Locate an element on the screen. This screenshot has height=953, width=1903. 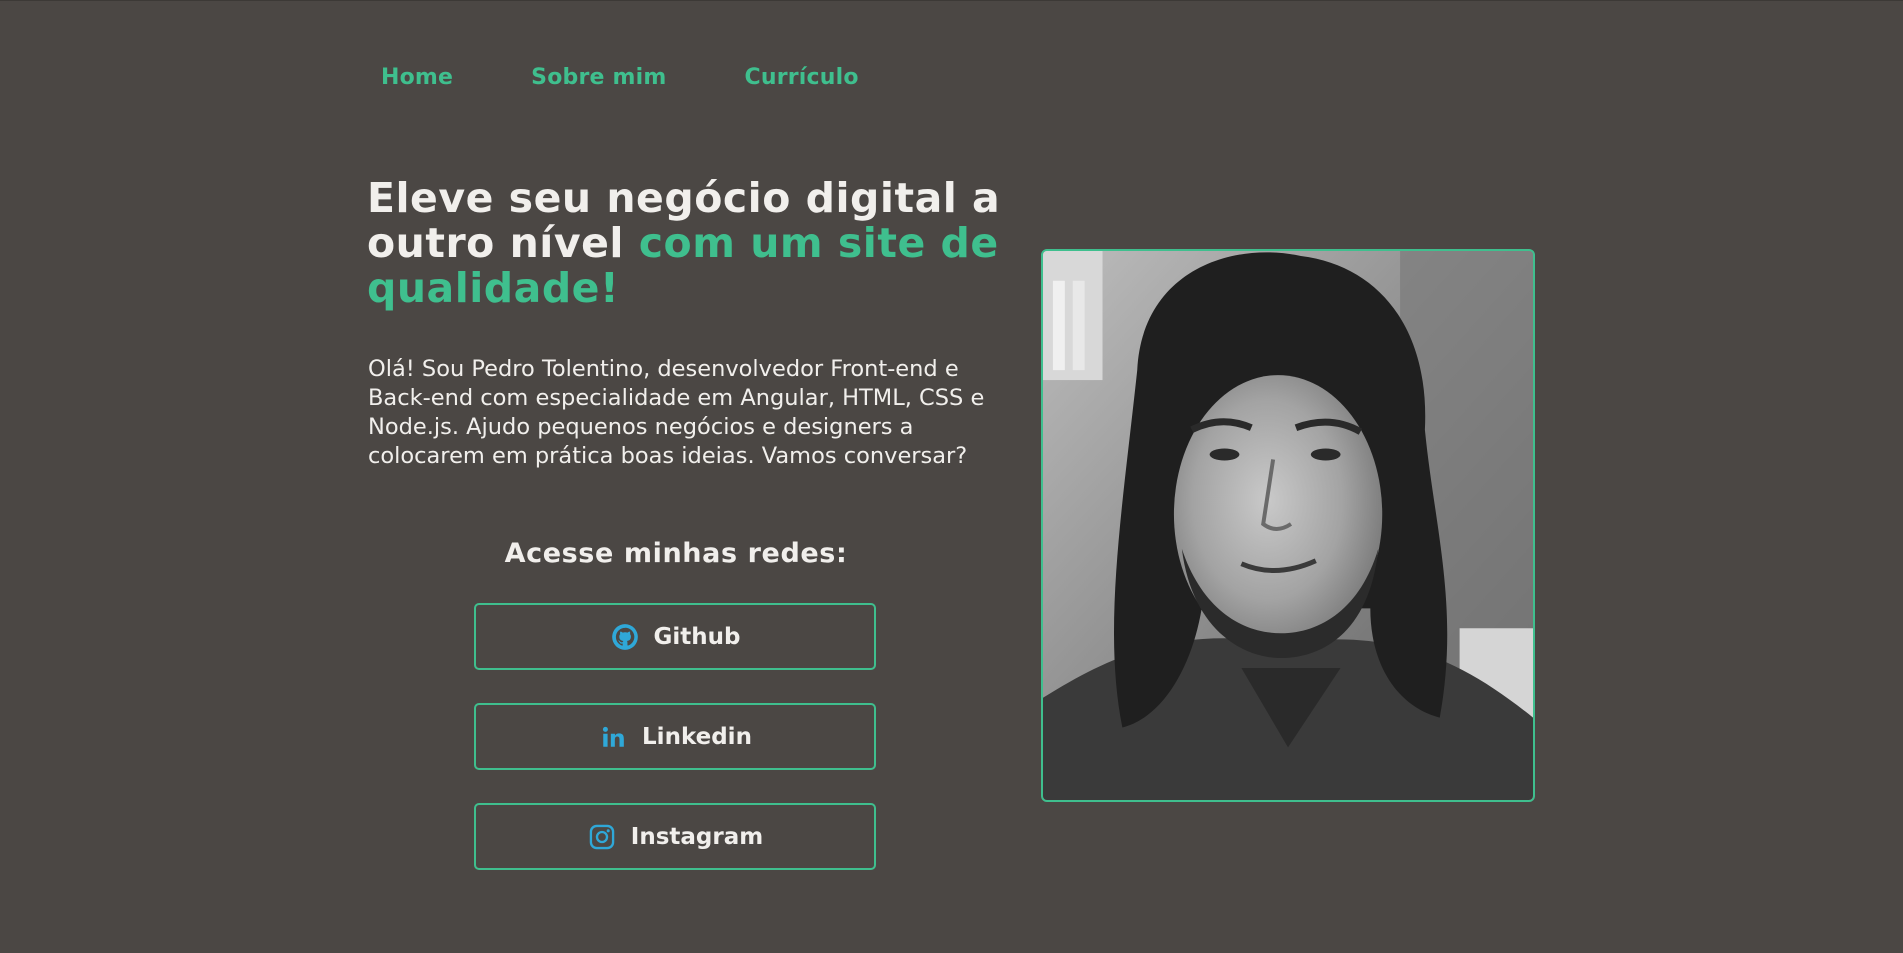
nav-home-link: Home is located at coordinates (417, 77).